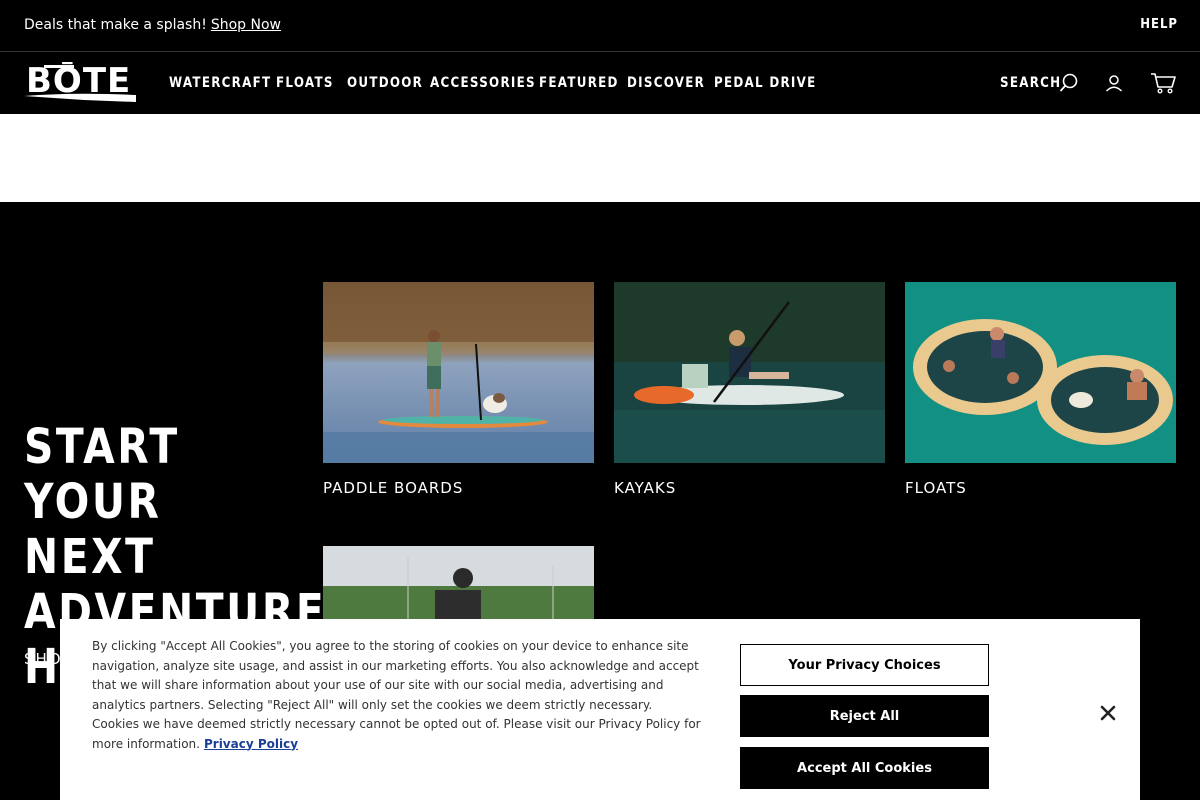  I want to click on floats-image, so click(1040, 372).